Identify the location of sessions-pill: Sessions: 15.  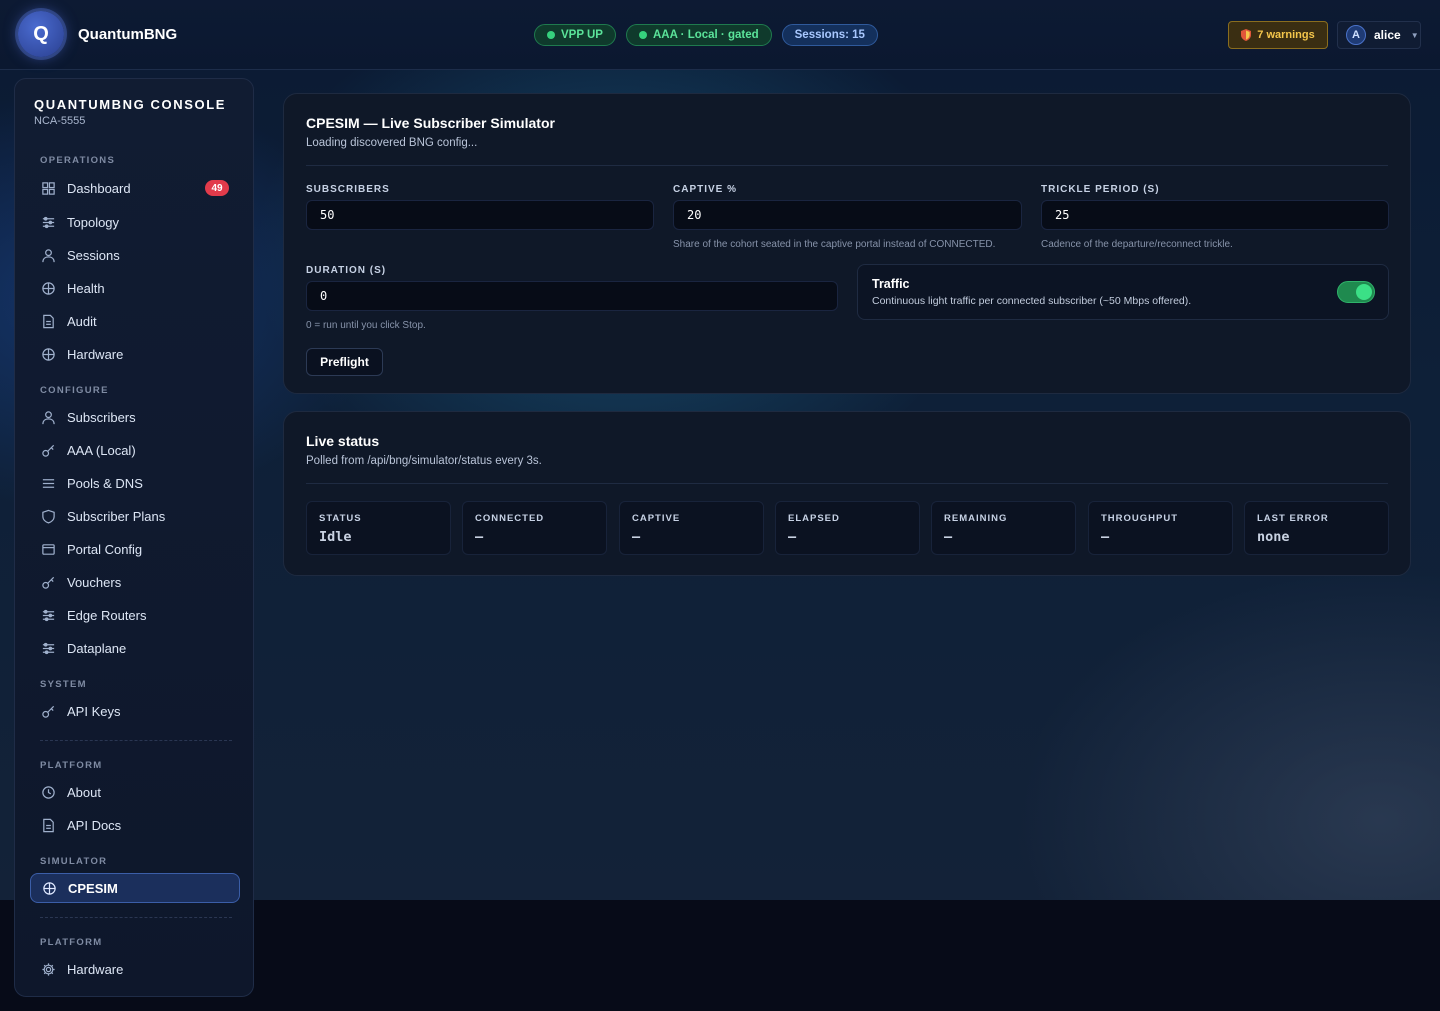
(829, 35).